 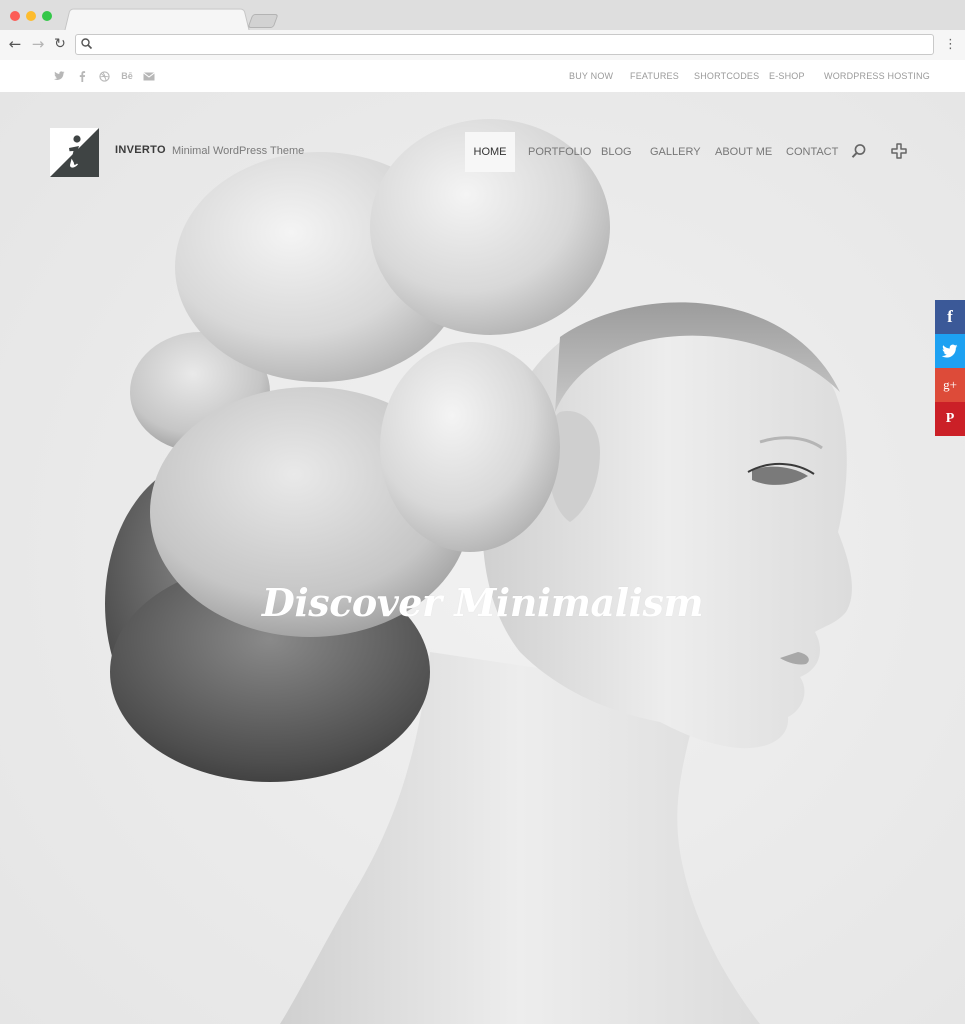 I want to click on google-plus-icon: g+, so click(x=950, y=384).